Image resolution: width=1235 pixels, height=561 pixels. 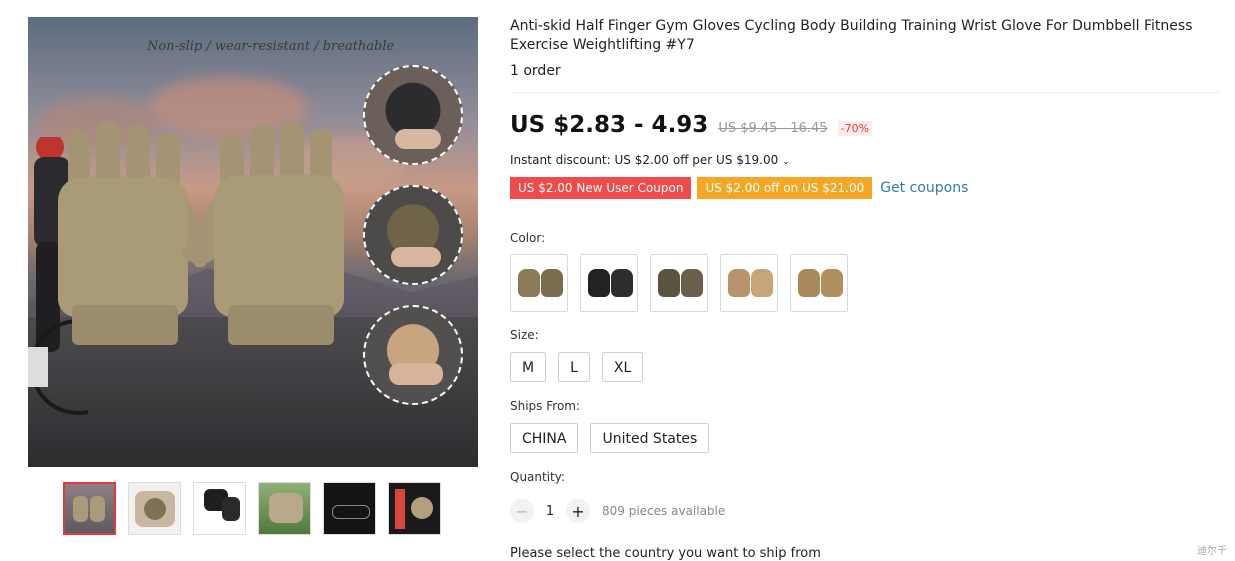 I want to click on color-swatch-green-camo, so click(x=679, y=283).